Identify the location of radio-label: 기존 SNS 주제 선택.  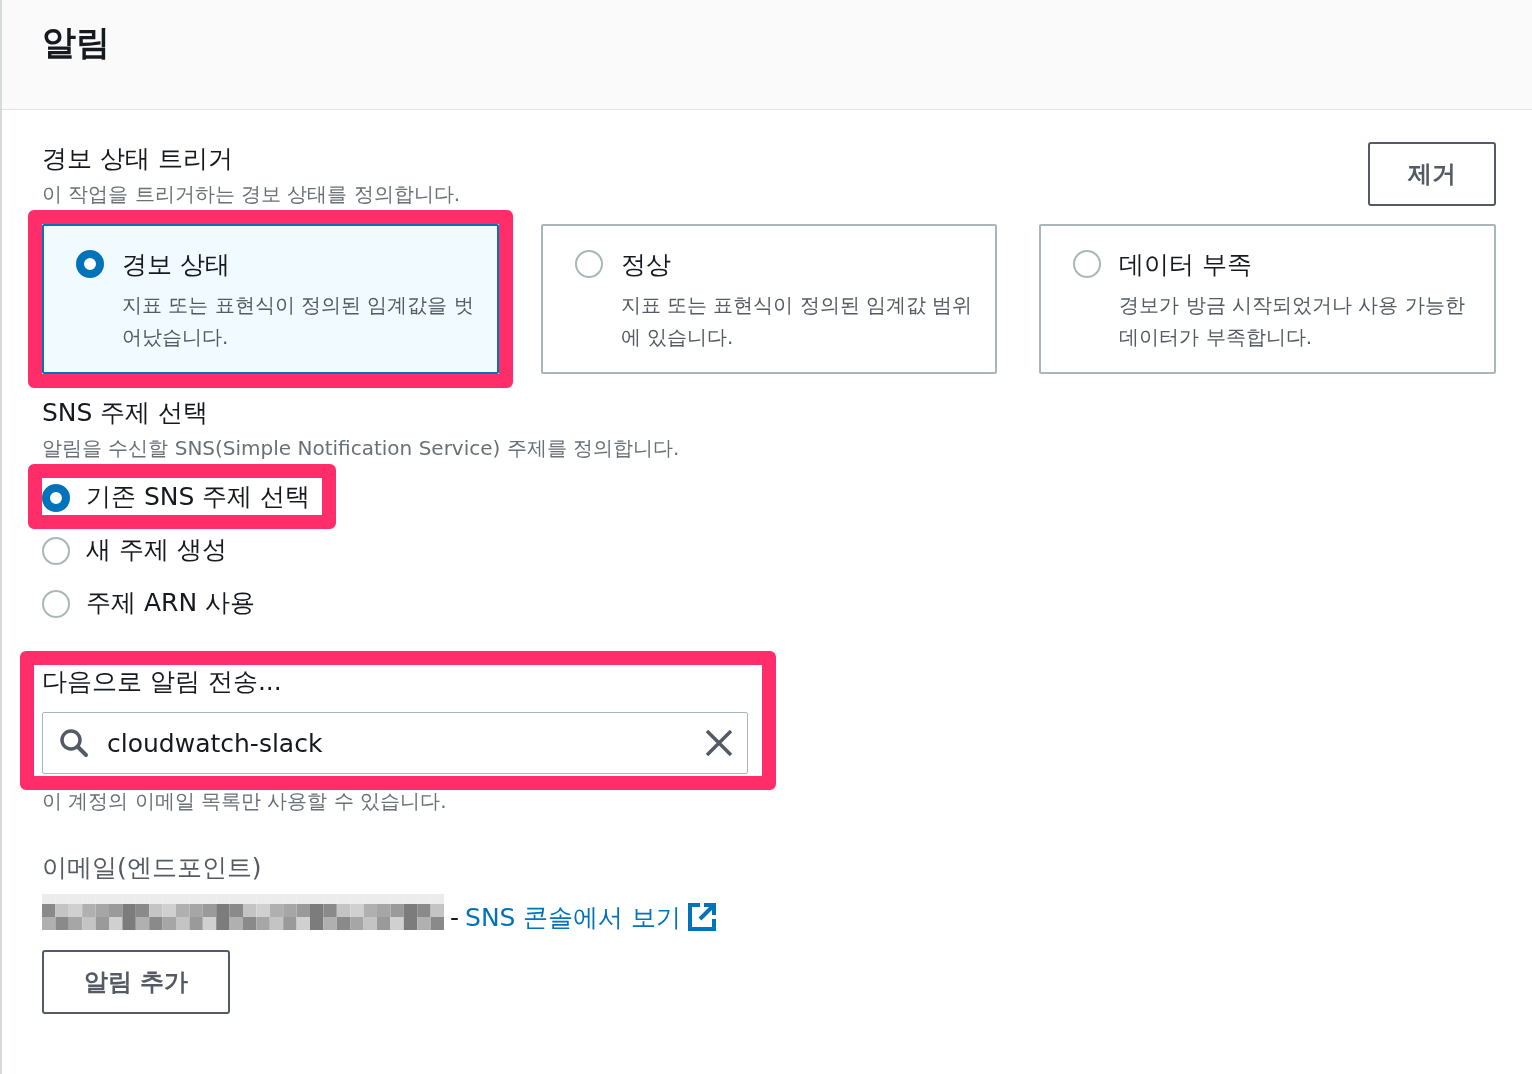
(198, 496).